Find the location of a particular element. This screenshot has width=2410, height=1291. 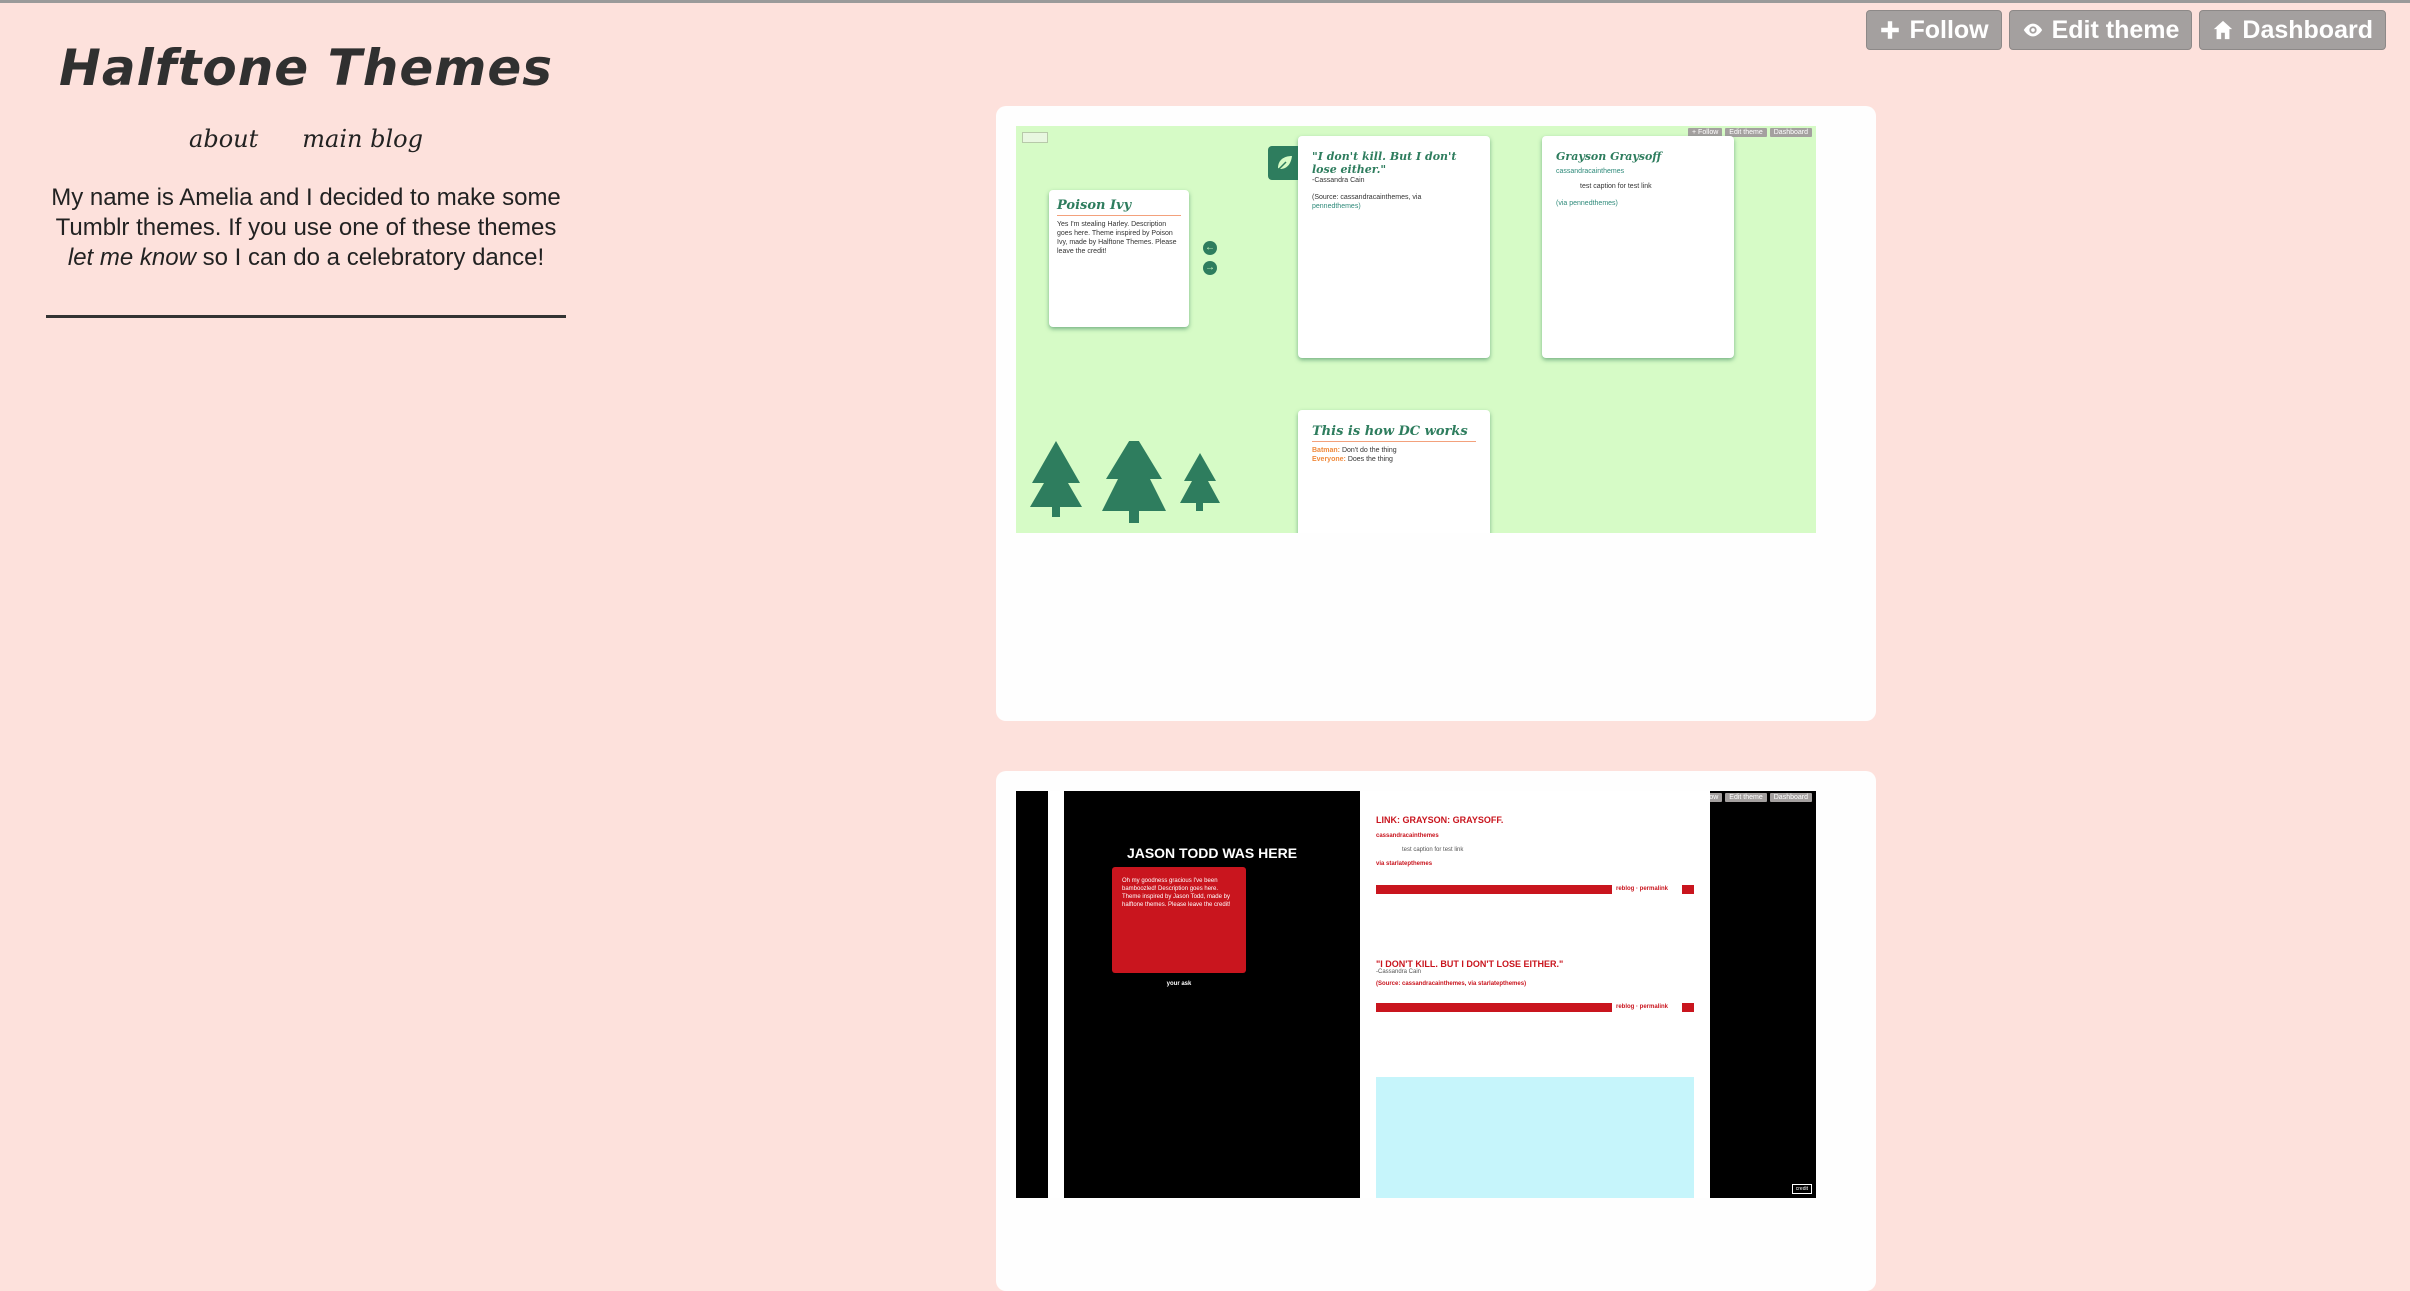

sidebar-nav: about main blog is located at coordinates (306, 139).